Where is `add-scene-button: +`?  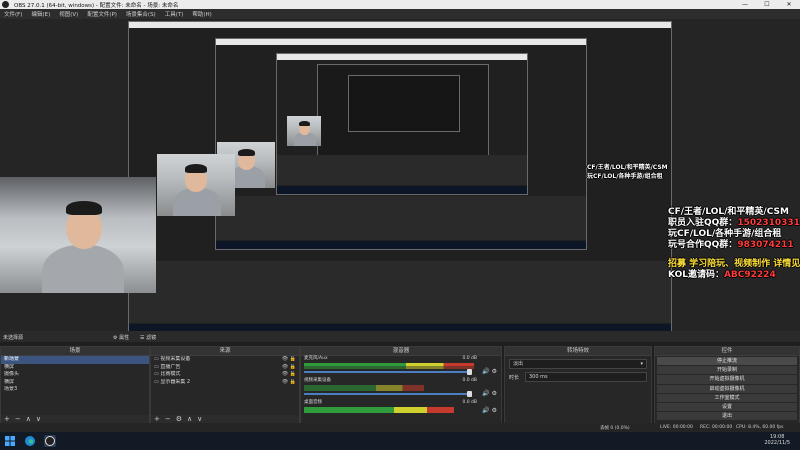
add-scene-button: + is located at coordinates (7, 419).